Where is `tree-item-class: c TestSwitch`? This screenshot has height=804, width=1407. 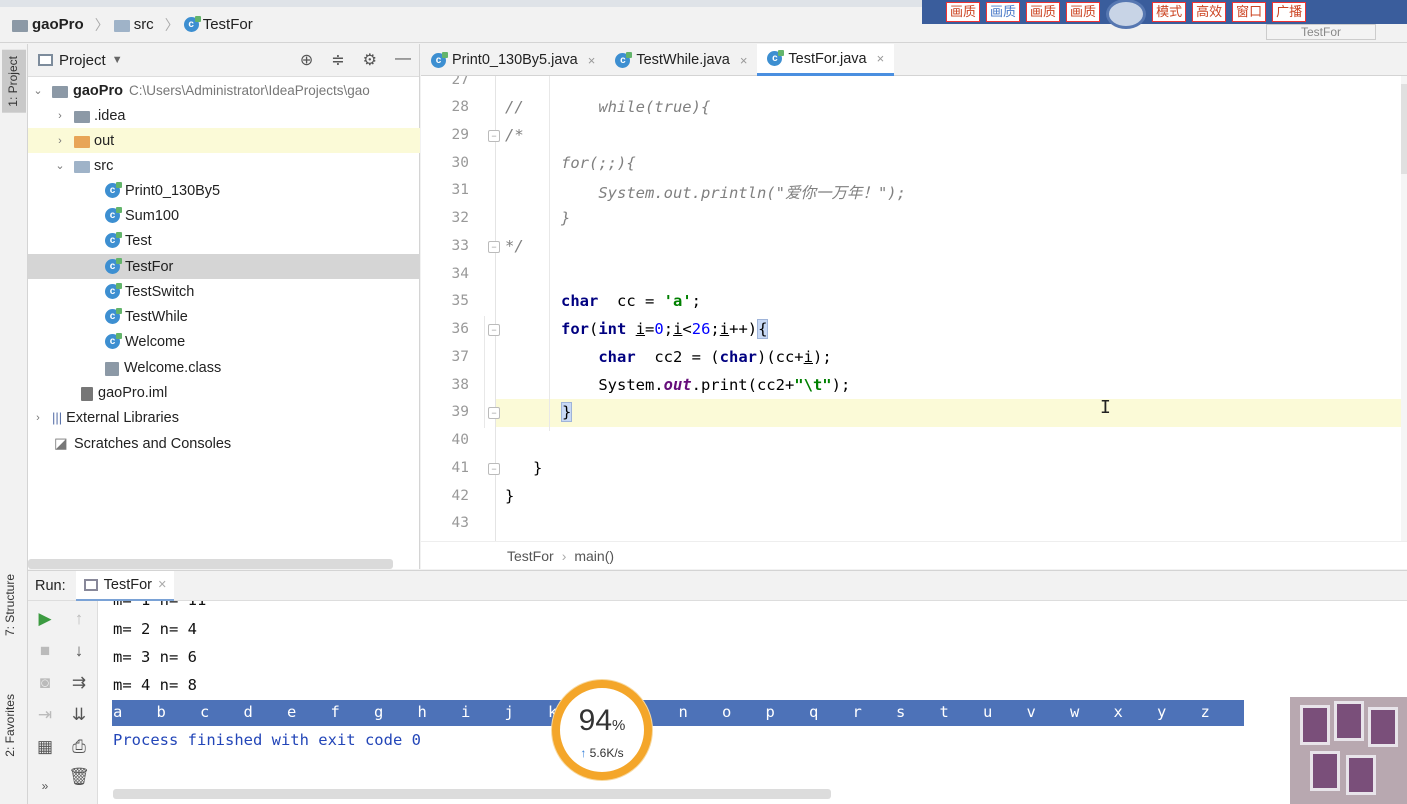 tree-item-class: c TestSwitch is located at coordinates (224, 291).